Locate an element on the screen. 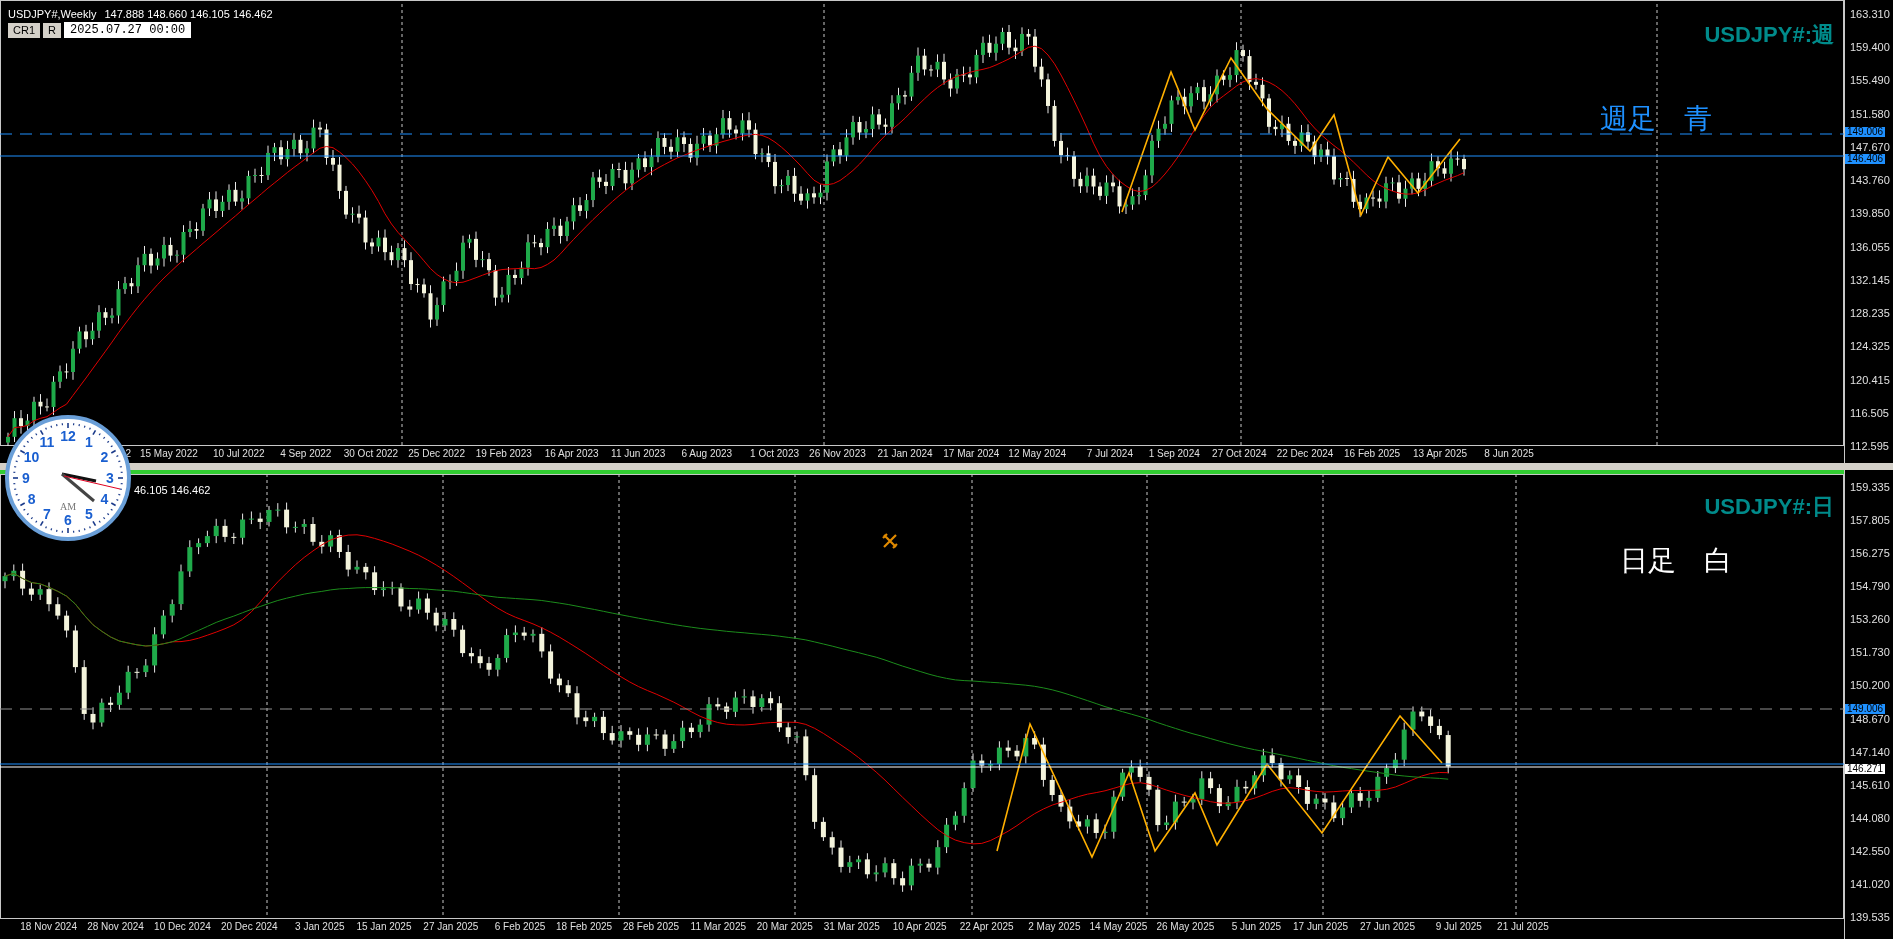  price-label: 139.850 is located at coordinates (1870, 213).